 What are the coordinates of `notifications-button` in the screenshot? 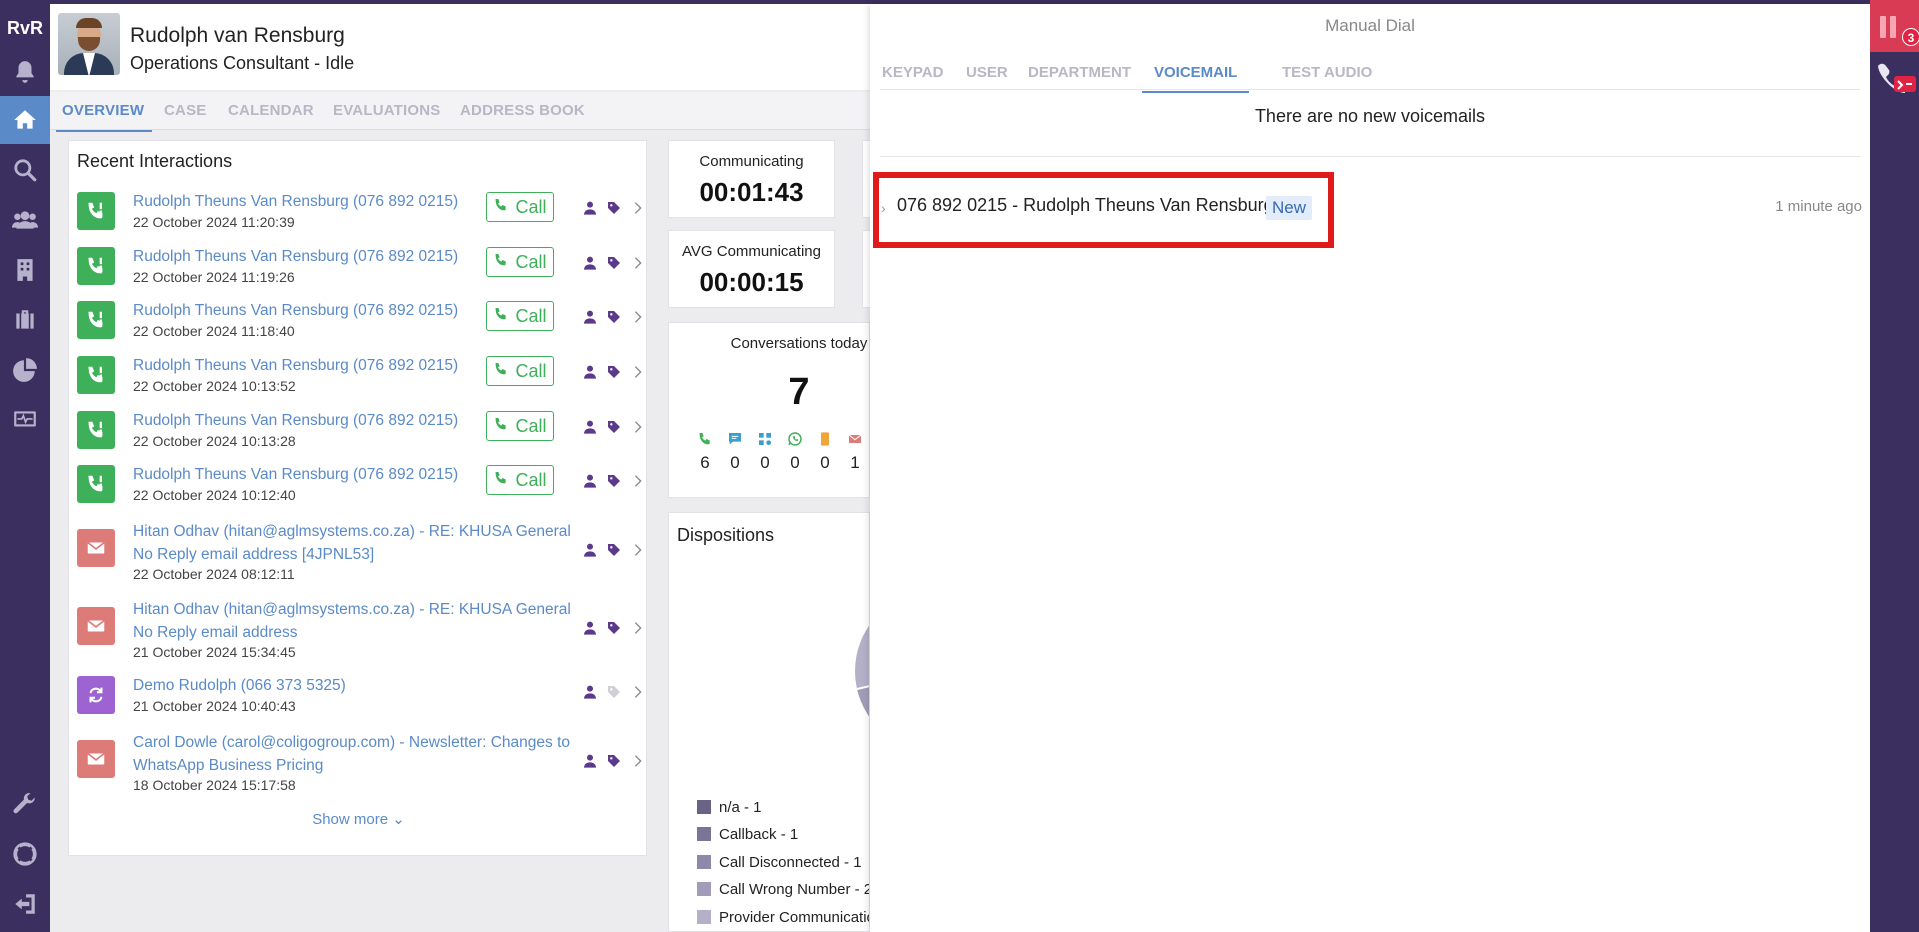 It's located at (25, 72).